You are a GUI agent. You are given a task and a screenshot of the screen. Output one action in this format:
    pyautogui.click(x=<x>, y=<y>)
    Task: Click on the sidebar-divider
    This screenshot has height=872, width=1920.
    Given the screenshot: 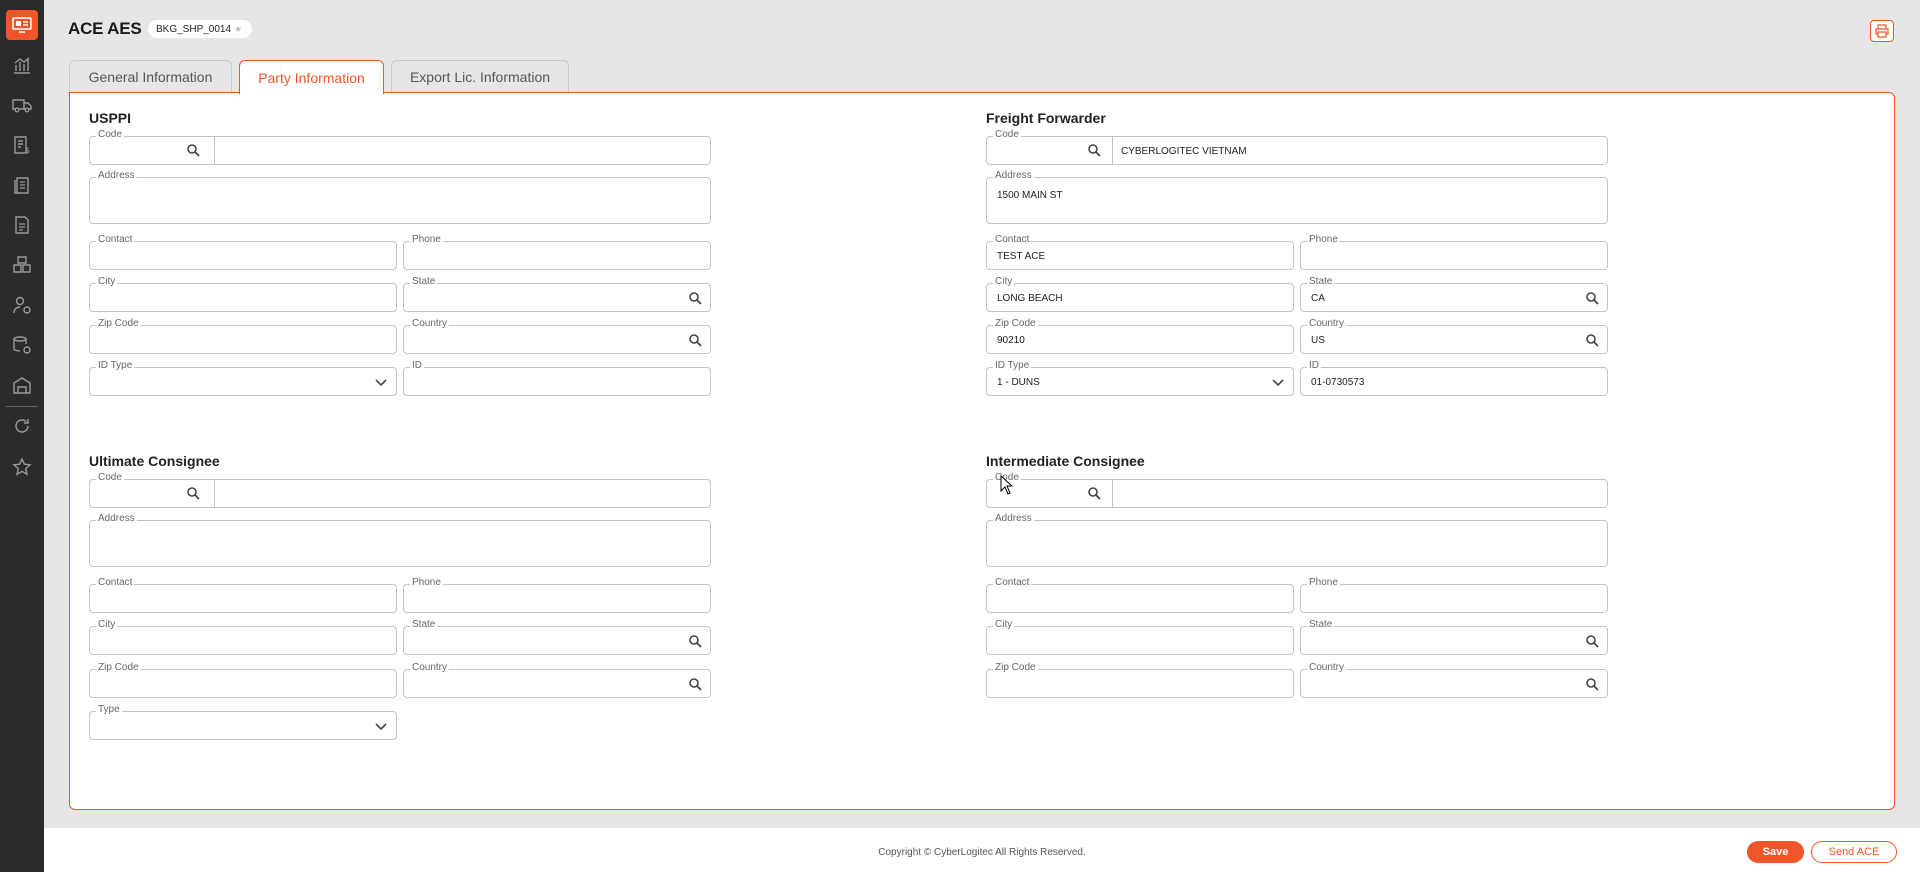 What is the action you would take?
    pyautogui.click(x=22, y=406)
    